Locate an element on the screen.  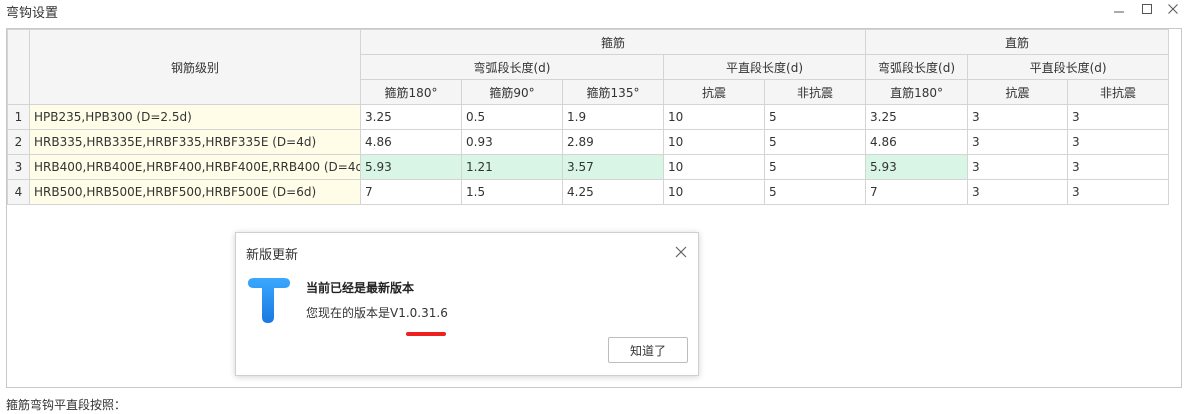
header-col-straight-180: 直筋180° is located at coordinates (917, 92).